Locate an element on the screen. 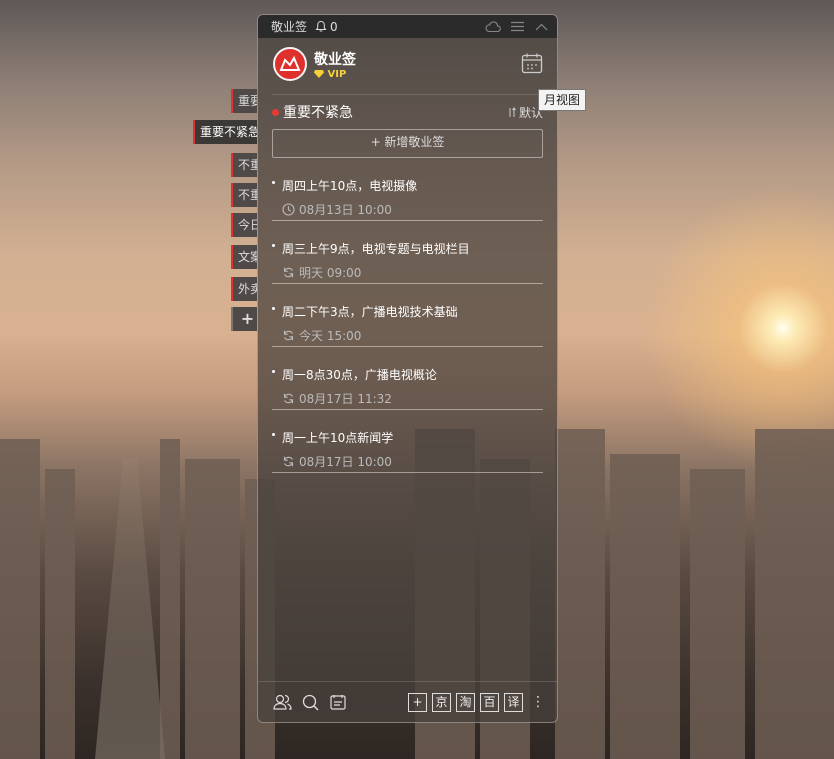  clock-icon is located at coordinates (290, 209).